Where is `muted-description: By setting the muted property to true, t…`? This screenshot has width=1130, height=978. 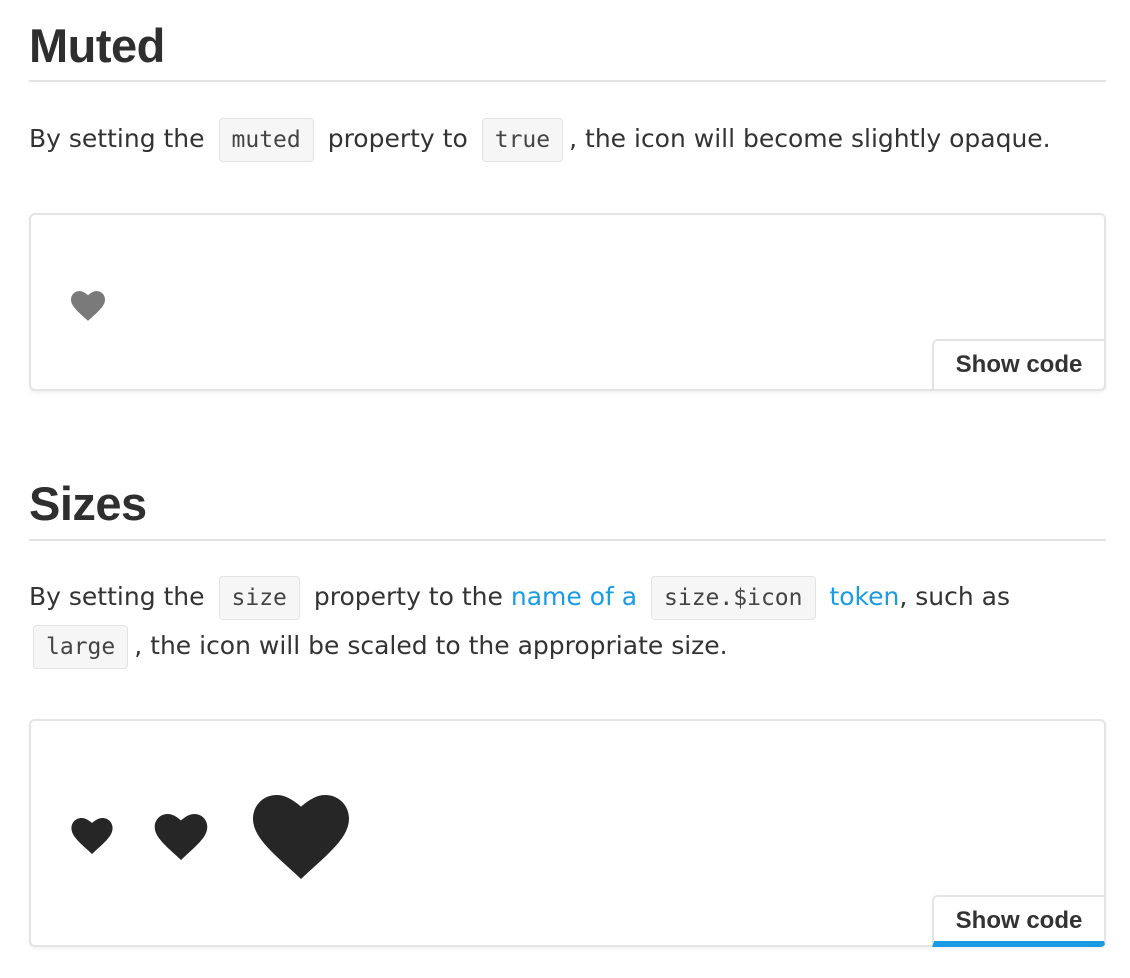 muted-description: By setting the muted property to true, t… is located at coordinates (567, 139).